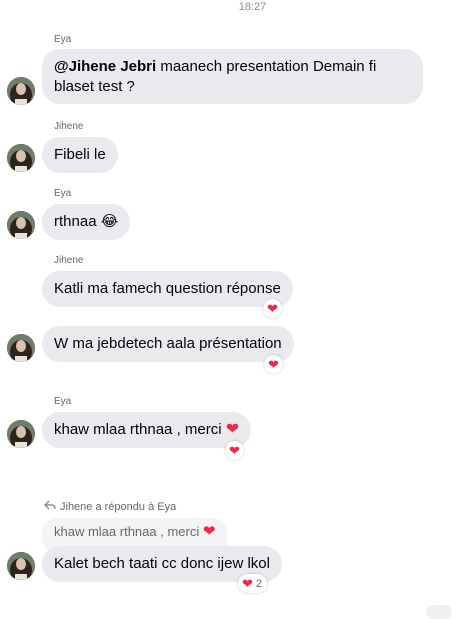 The width and height of the screenshot is (457, 619). I want to click on message-bubble: rthnaa 😂, so click(86, 222).